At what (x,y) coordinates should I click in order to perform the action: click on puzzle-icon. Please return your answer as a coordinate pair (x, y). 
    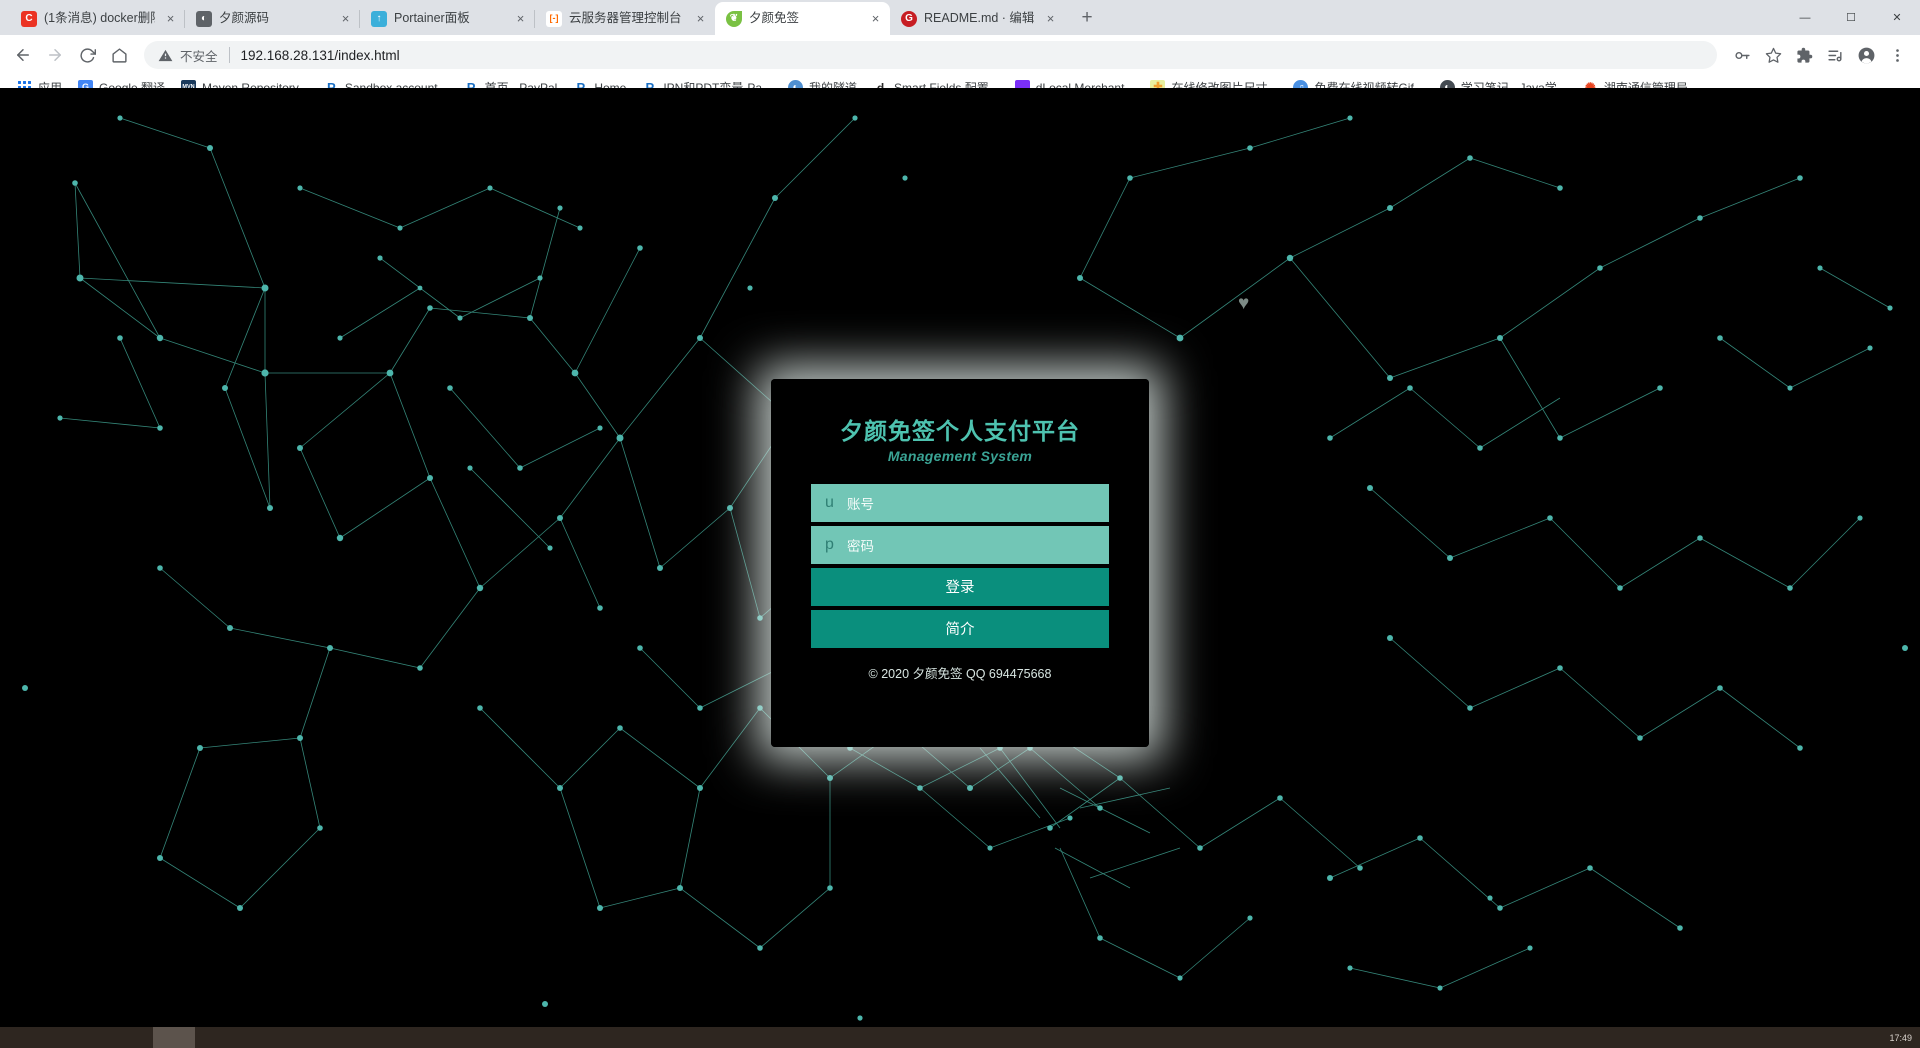
    Looking at the image, I should click on (1804, 55).